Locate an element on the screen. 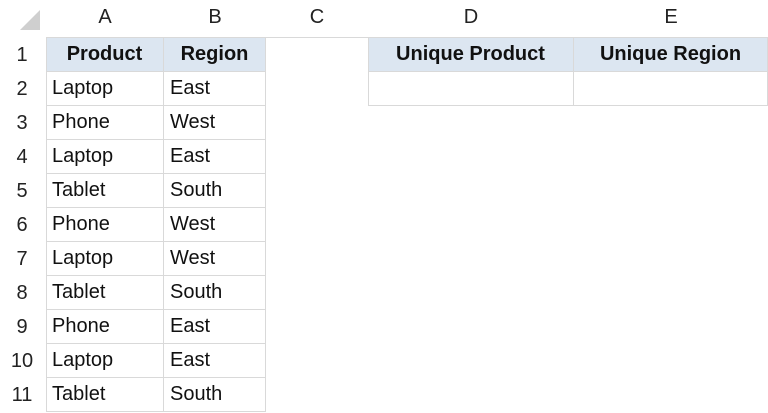  row-header-1: 1 is located at coordinates (22, 55).